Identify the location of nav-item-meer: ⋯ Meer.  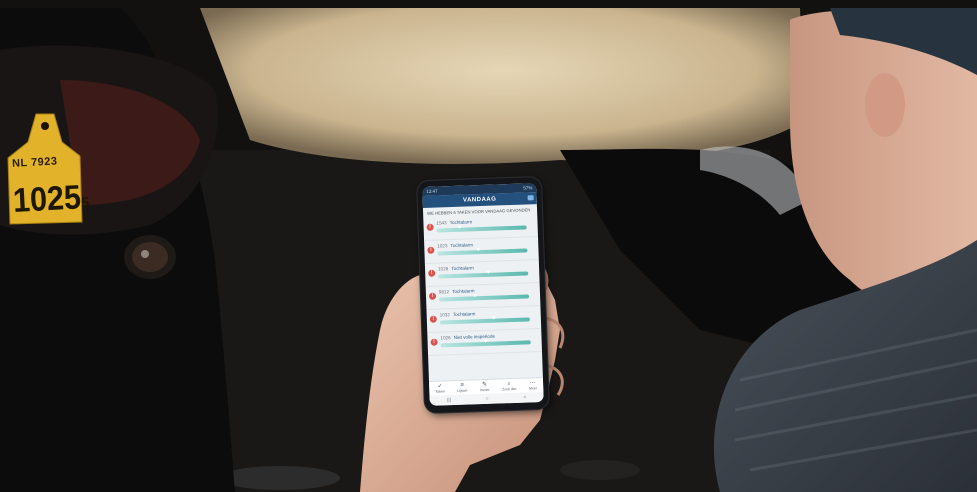
(533, 385).